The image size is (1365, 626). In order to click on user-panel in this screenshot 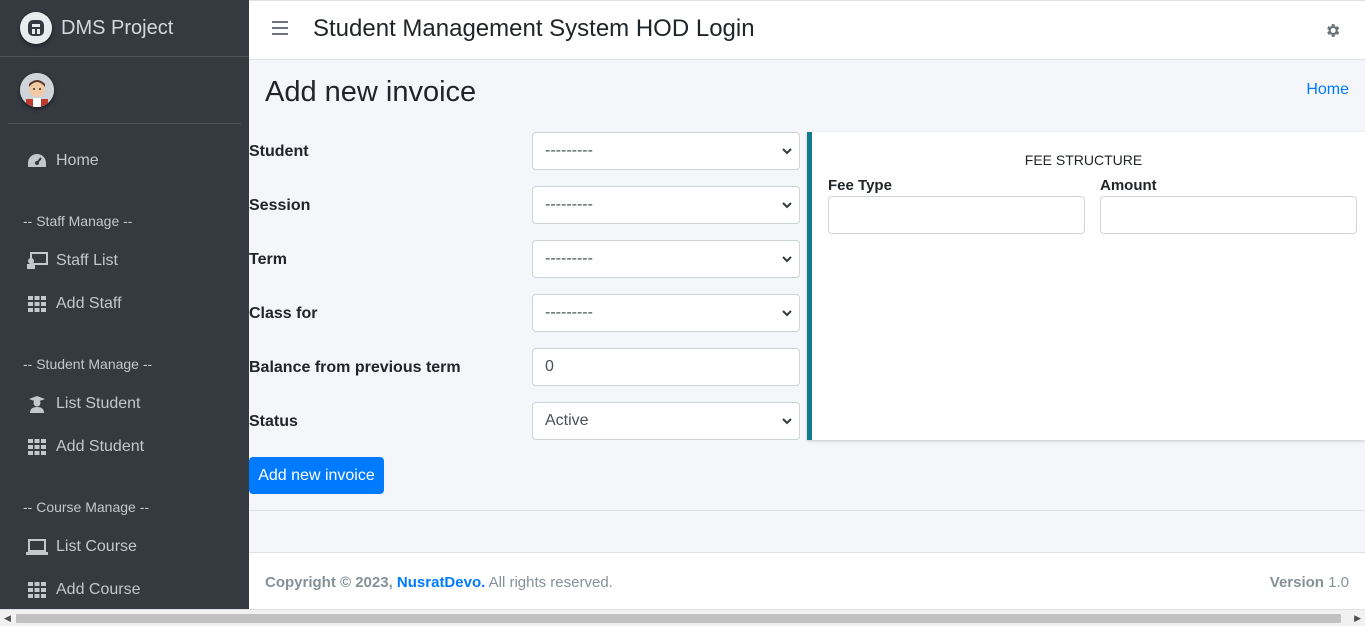, I will do `click(124, 90)`.